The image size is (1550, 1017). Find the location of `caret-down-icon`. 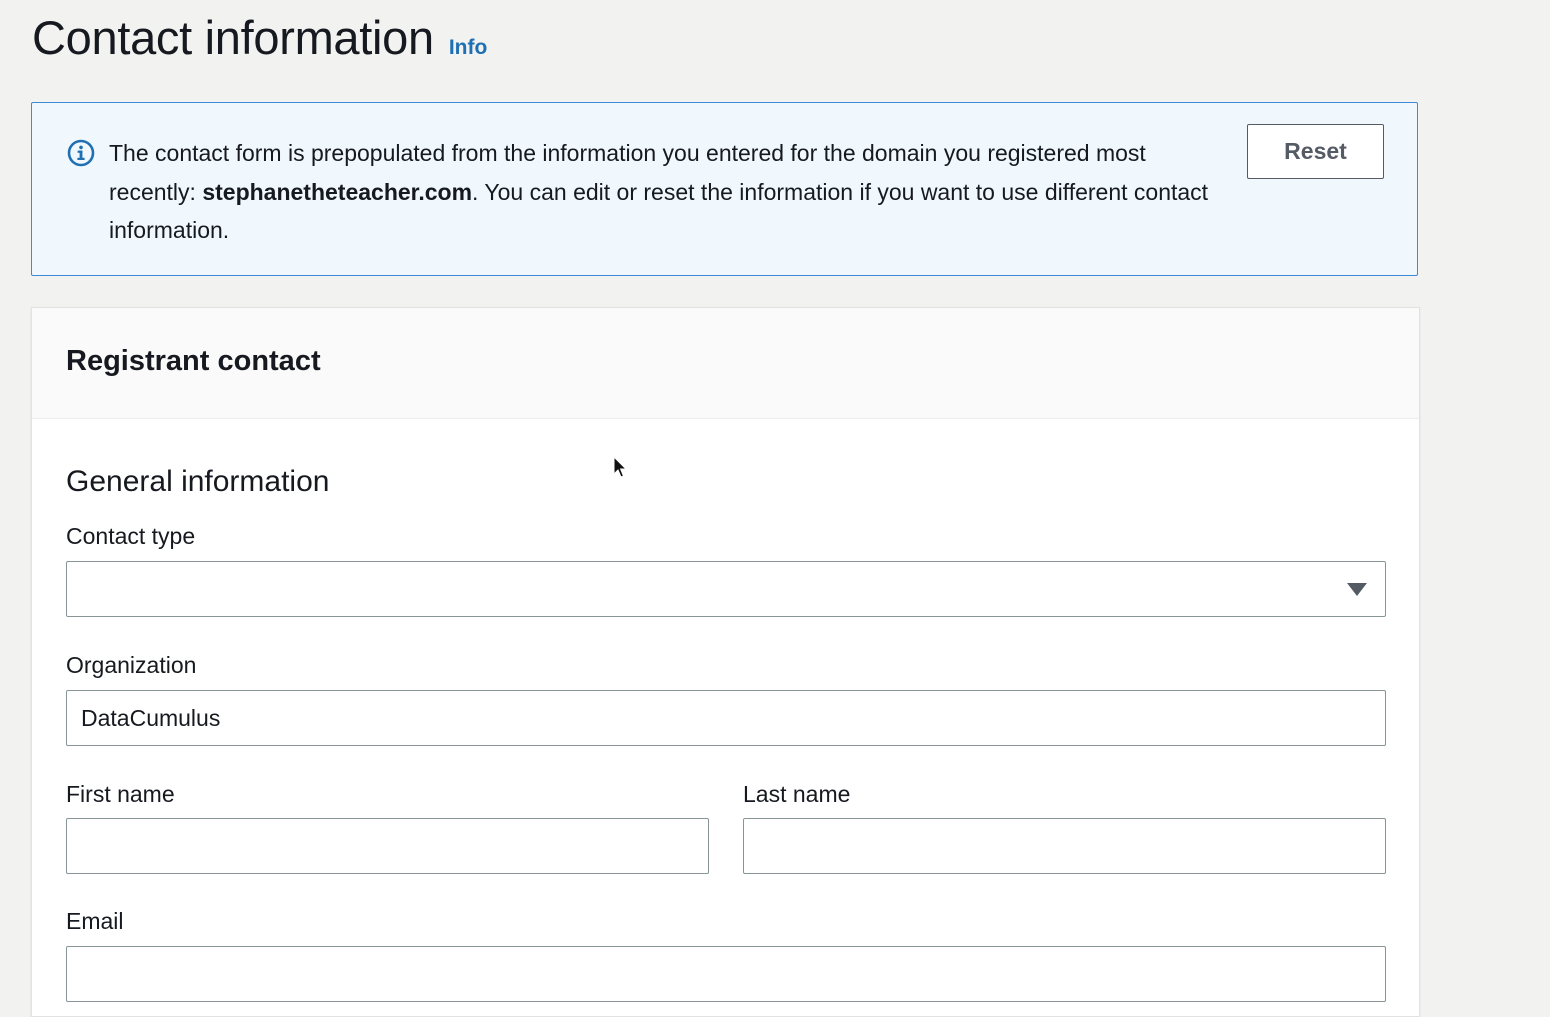

caret-down-icon is located at coordinates (1357, 589).